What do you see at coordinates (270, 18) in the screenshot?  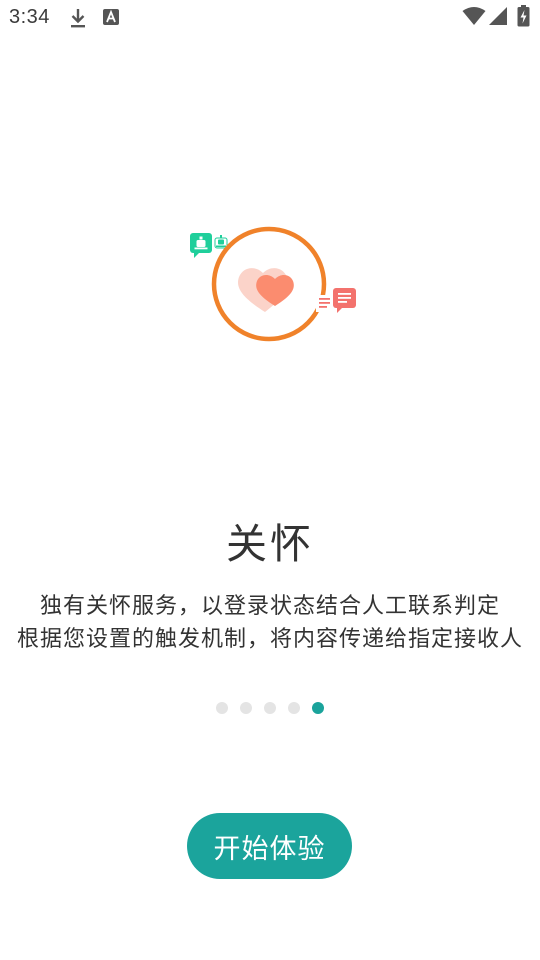 I see `status-bar: 3:34` at bounding box center [270, 18].